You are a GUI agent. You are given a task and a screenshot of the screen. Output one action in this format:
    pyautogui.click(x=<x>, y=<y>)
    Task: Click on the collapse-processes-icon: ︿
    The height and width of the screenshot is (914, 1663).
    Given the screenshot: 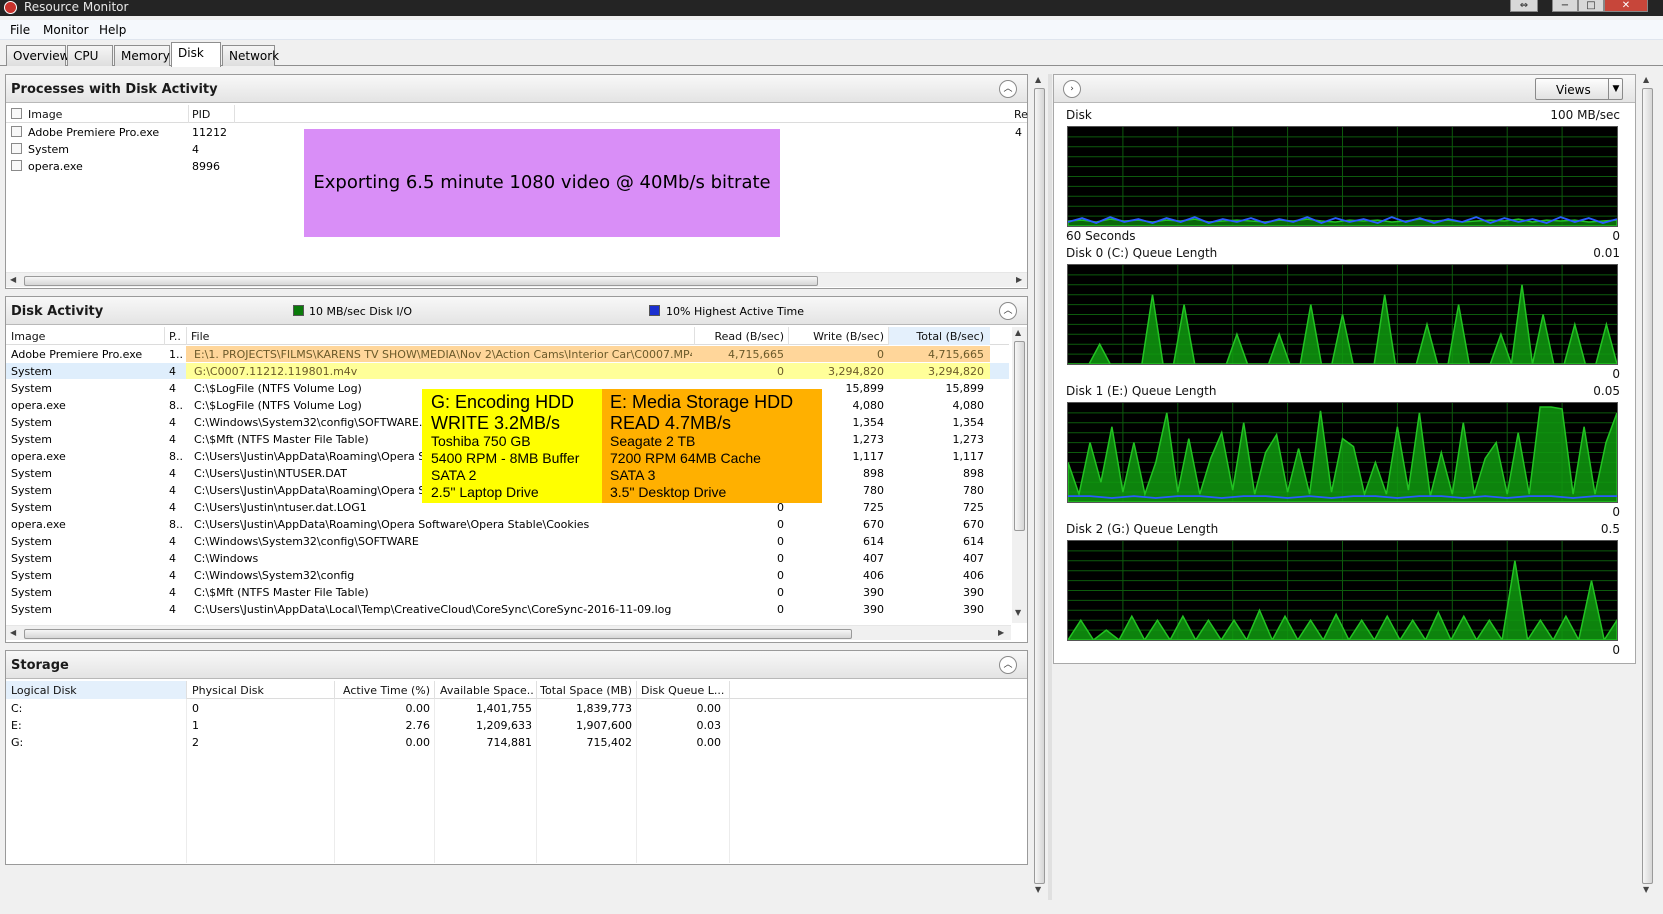 What is the action you would take?
    pyautogui.click(x=1008, y=89)
    